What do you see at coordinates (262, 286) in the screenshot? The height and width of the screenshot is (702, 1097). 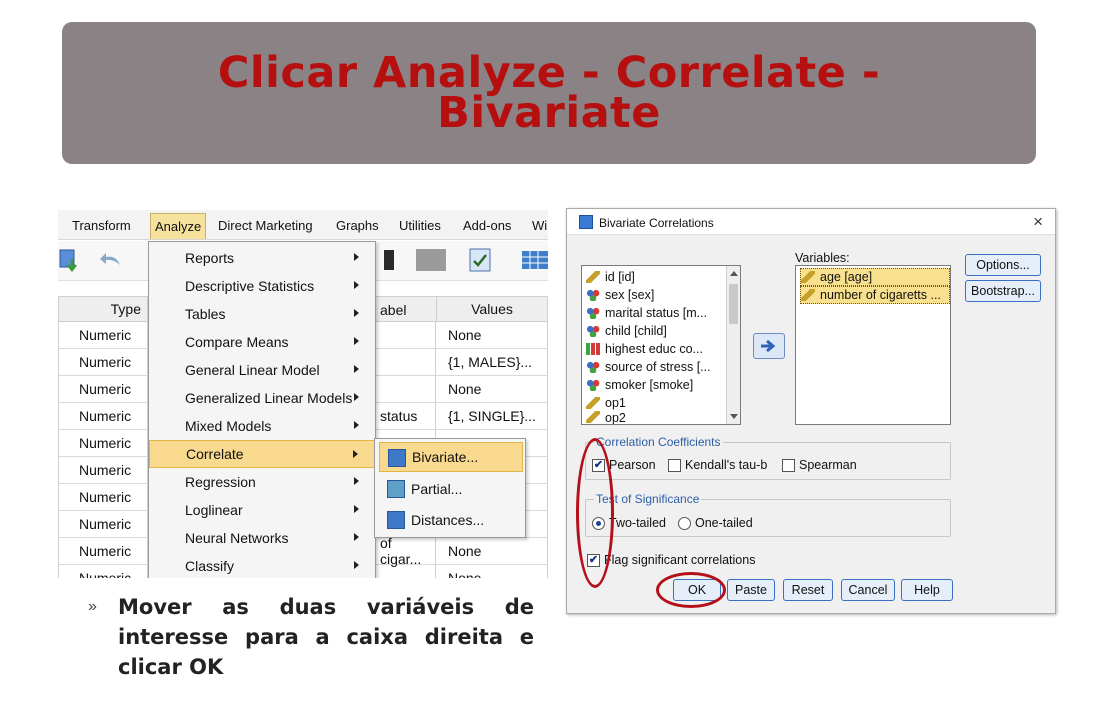 I see `menu-item-descriptive-statistics: Descriptive Statistics` at bounding box center [262, 286].